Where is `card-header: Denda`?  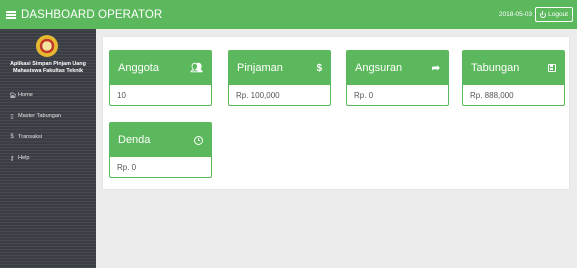 card-header: Denda is located at coordinates (160, 140).